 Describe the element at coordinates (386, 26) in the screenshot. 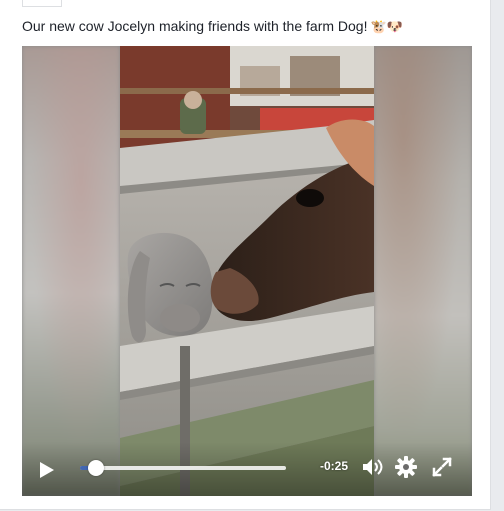

I see `post-emojis: 🐮🐶` at that location.